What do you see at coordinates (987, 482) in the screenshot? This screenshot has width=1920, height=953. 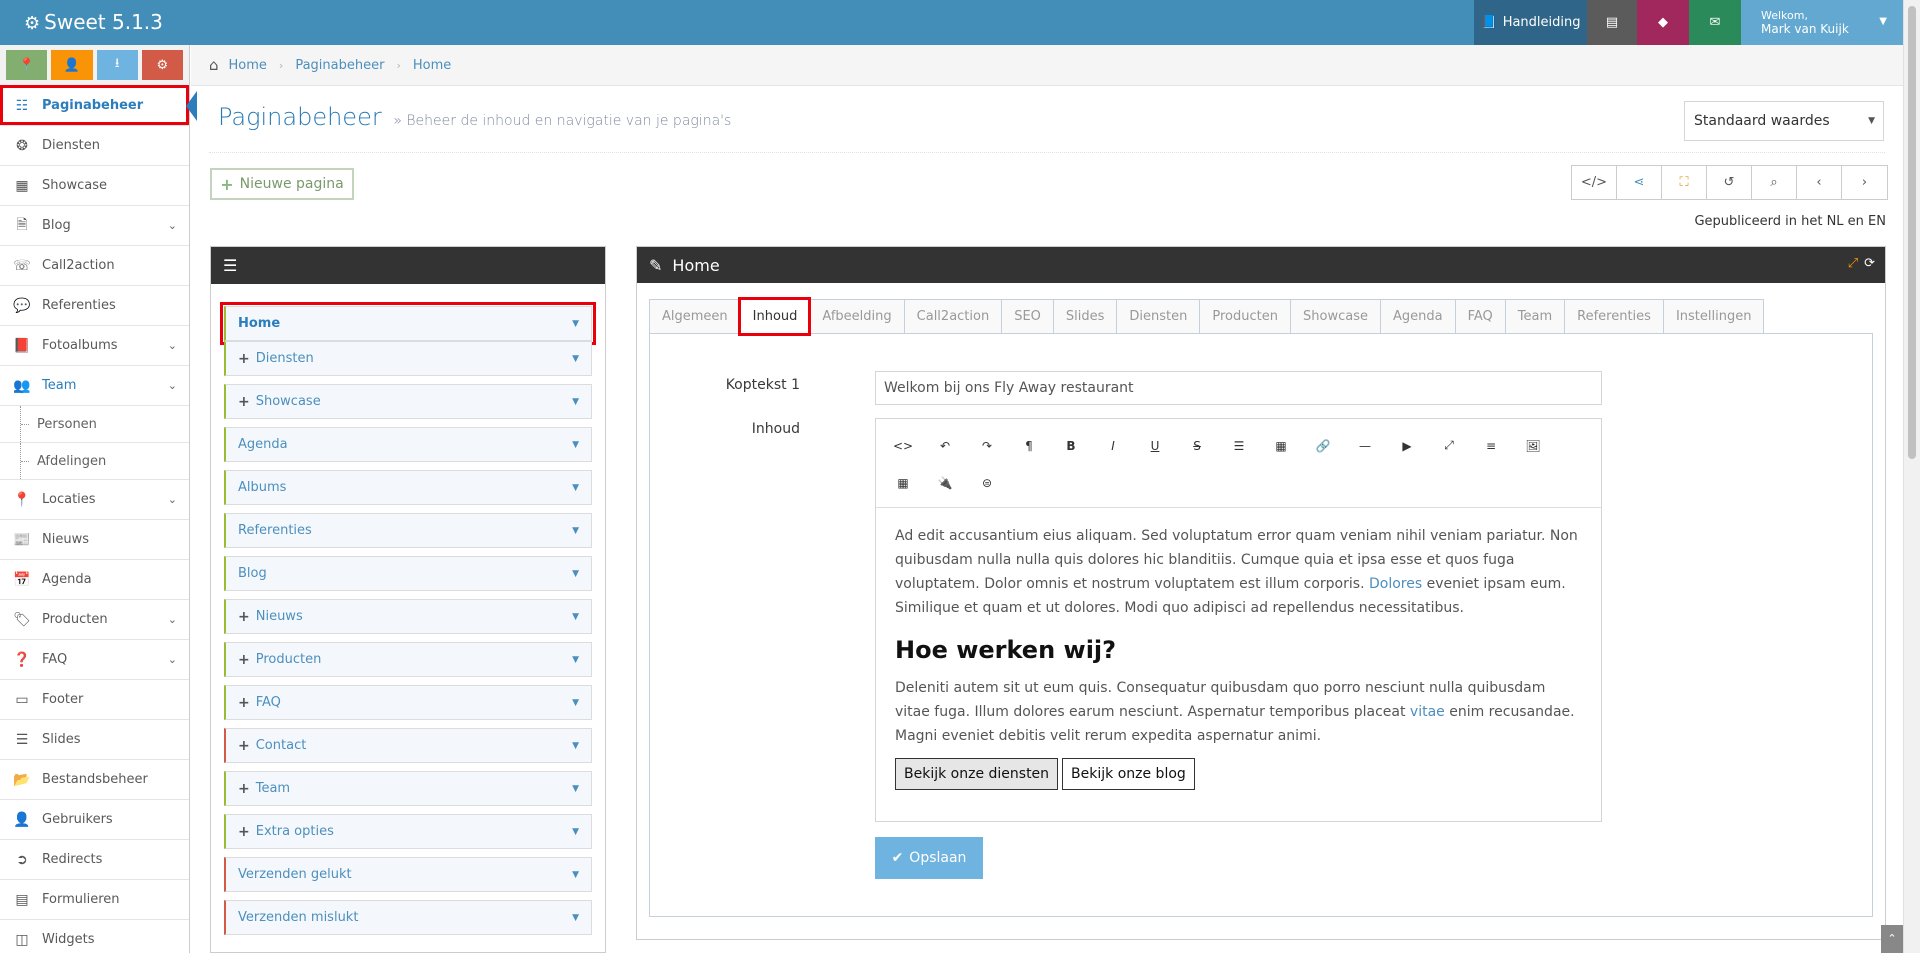 I see `symbol-button: ⊜` at bounding box center [987, 482].